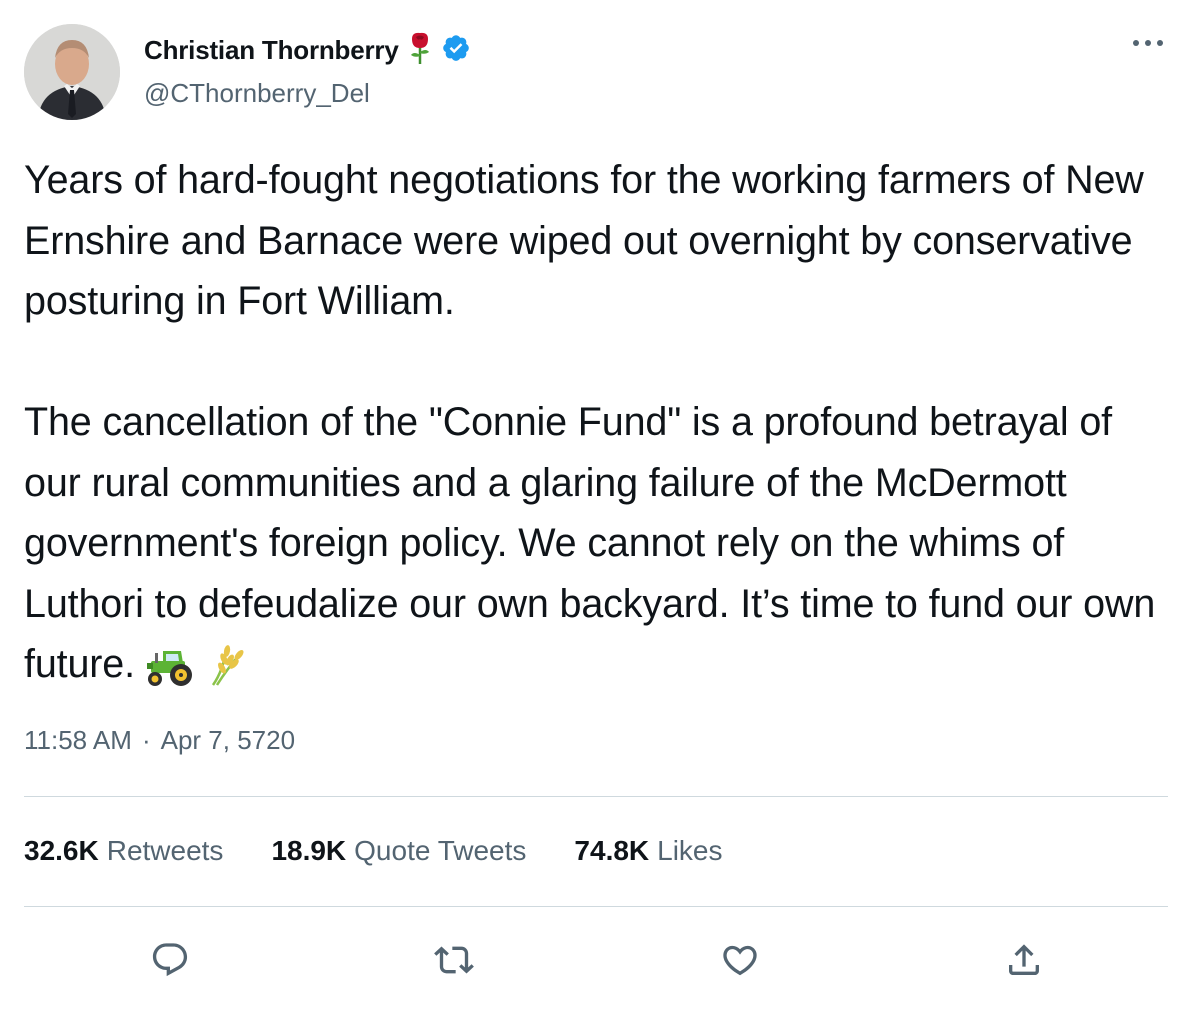 The width and height of the screenshot is (1192, 1030). I want to click on tweet-time: 11:58 AM, so click(78, 740).